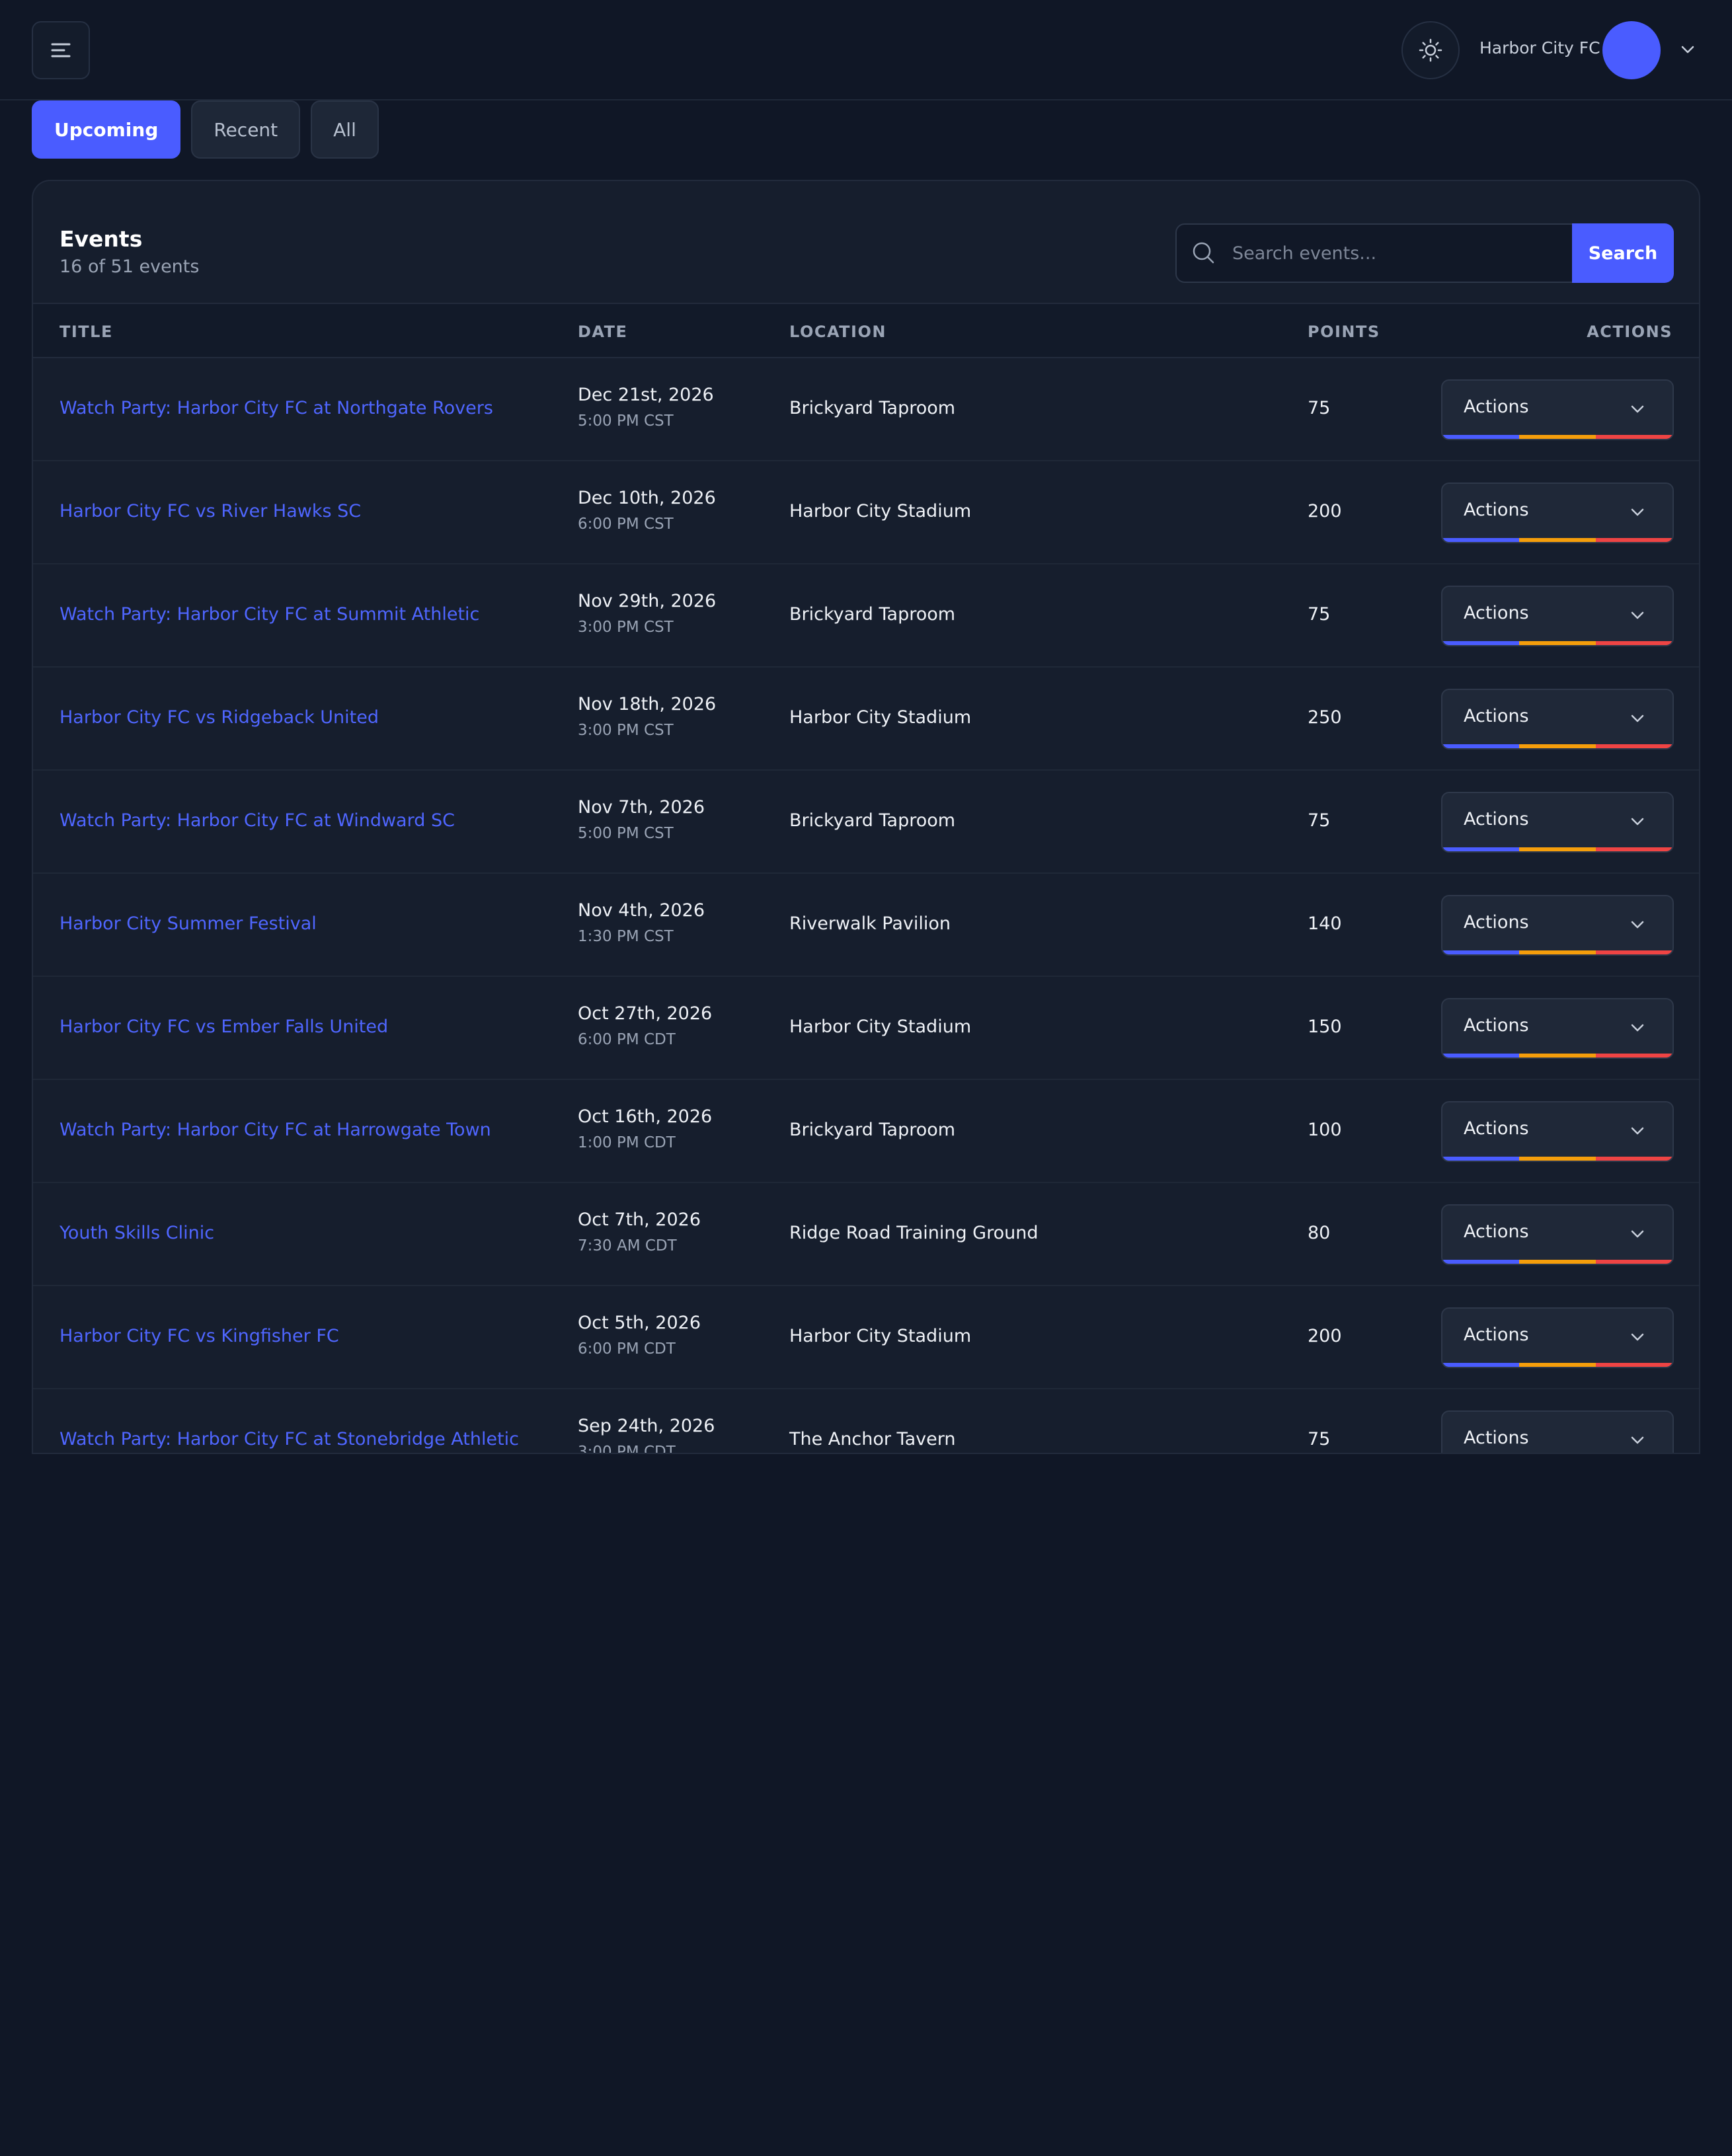 The image size is (1732, 2156). What do you see at coordinates (199, 1336) in the screenshot?
I see `event-title-link: Harbor City FC vs Kingfisher FC` at bounding box center [199, 1336].